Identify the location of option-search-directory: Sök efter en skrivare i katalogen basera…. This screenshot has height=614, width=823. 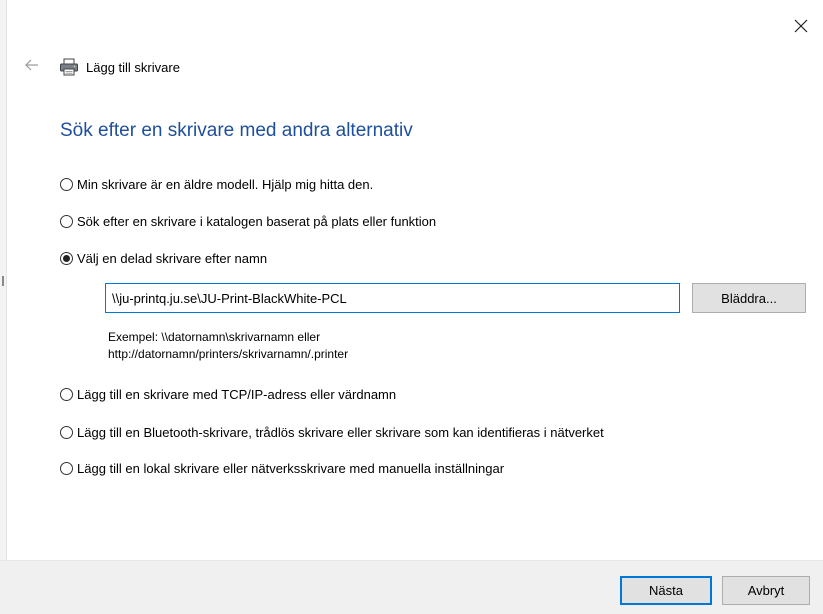
(248, 221).